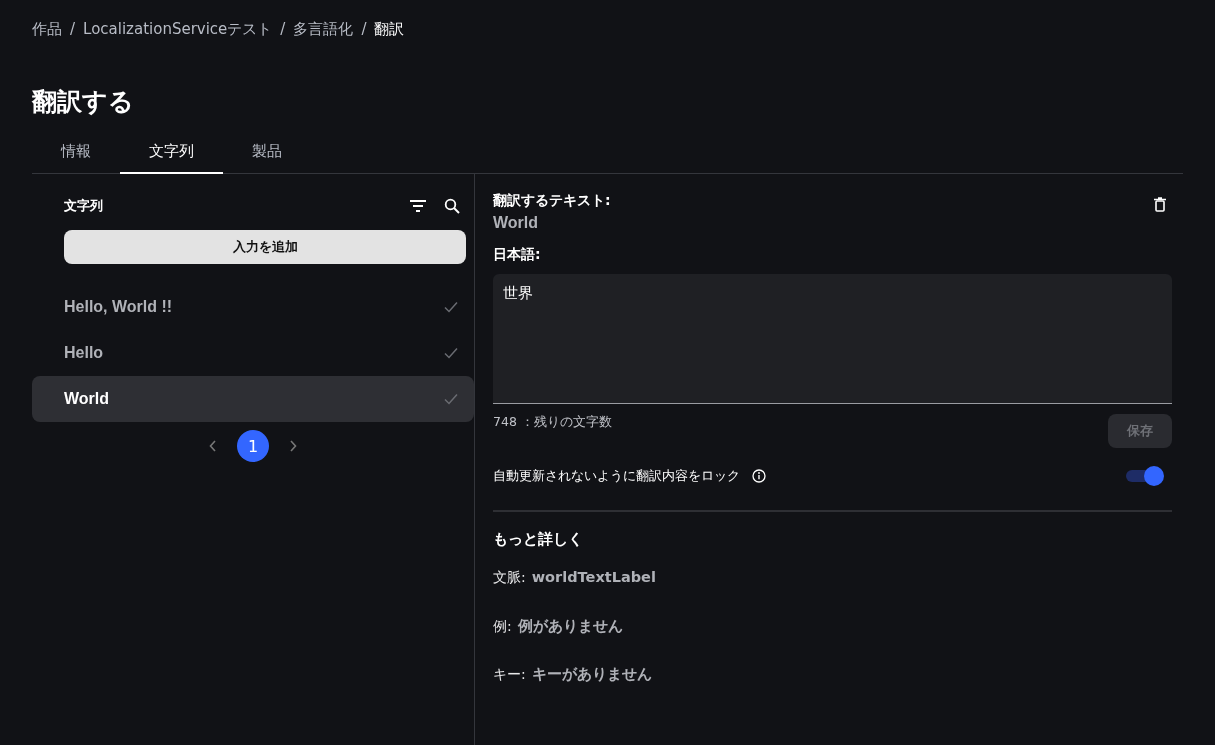 The image size is (1215, 745). I want to click on page-button: 1, so click(253, 446).